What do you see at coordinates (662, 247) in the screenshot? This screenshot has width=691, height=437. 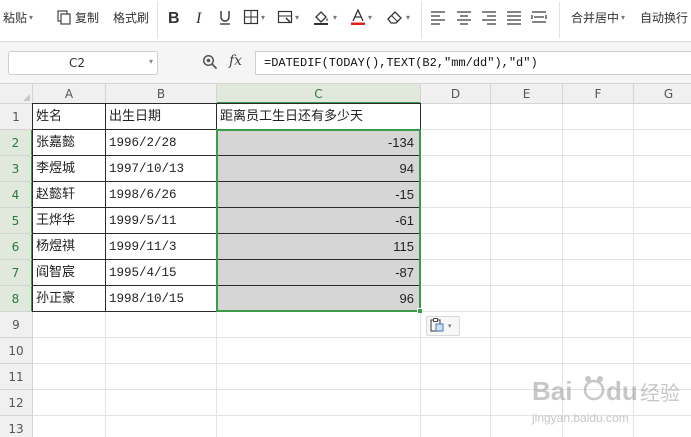 I see `cell-g6` at bounding box center [662, 247].